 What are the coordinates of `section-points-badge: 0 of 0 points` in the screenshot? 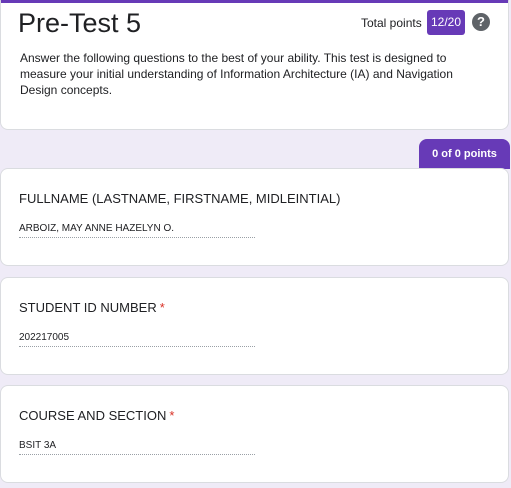 It's located at (464, 154).